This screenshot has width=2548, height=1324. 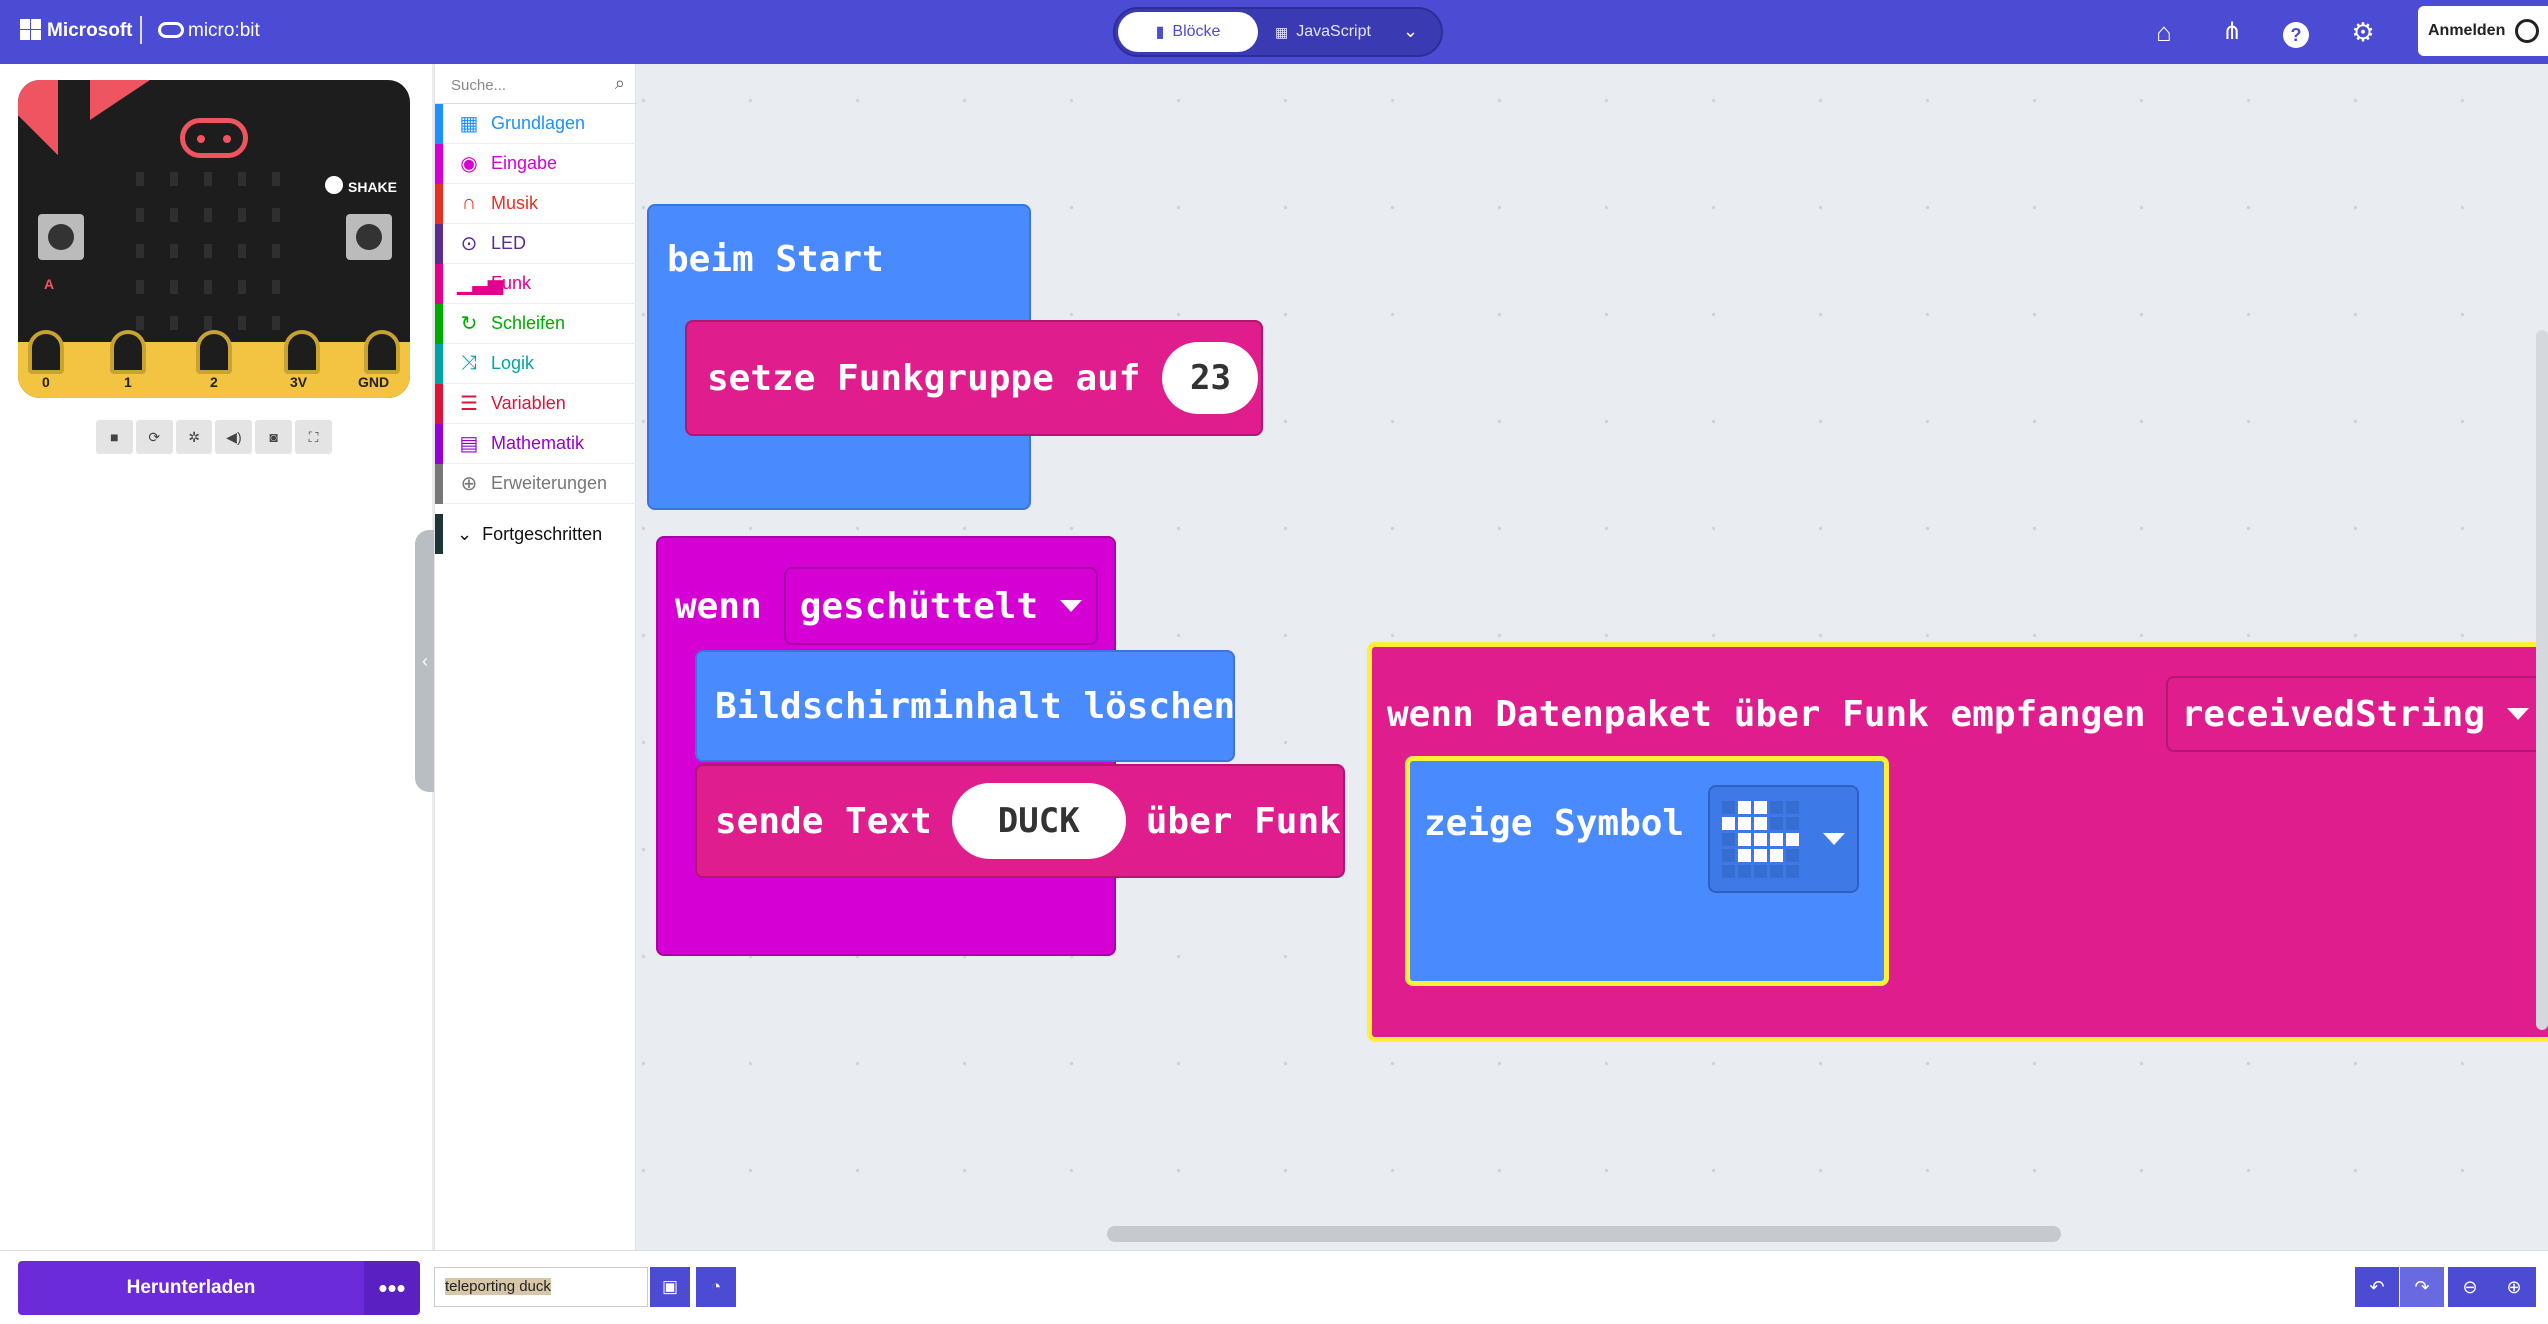 What do you see at coordinates (302, 352) in the screenshot?
I see `pin-3v` at bounding box center [302, 352].